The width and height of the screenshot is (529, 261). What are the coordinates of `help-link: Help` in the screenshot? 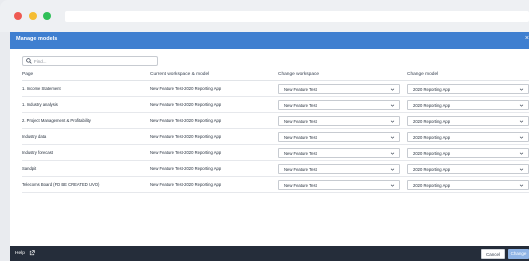 It's located at (20, 253).